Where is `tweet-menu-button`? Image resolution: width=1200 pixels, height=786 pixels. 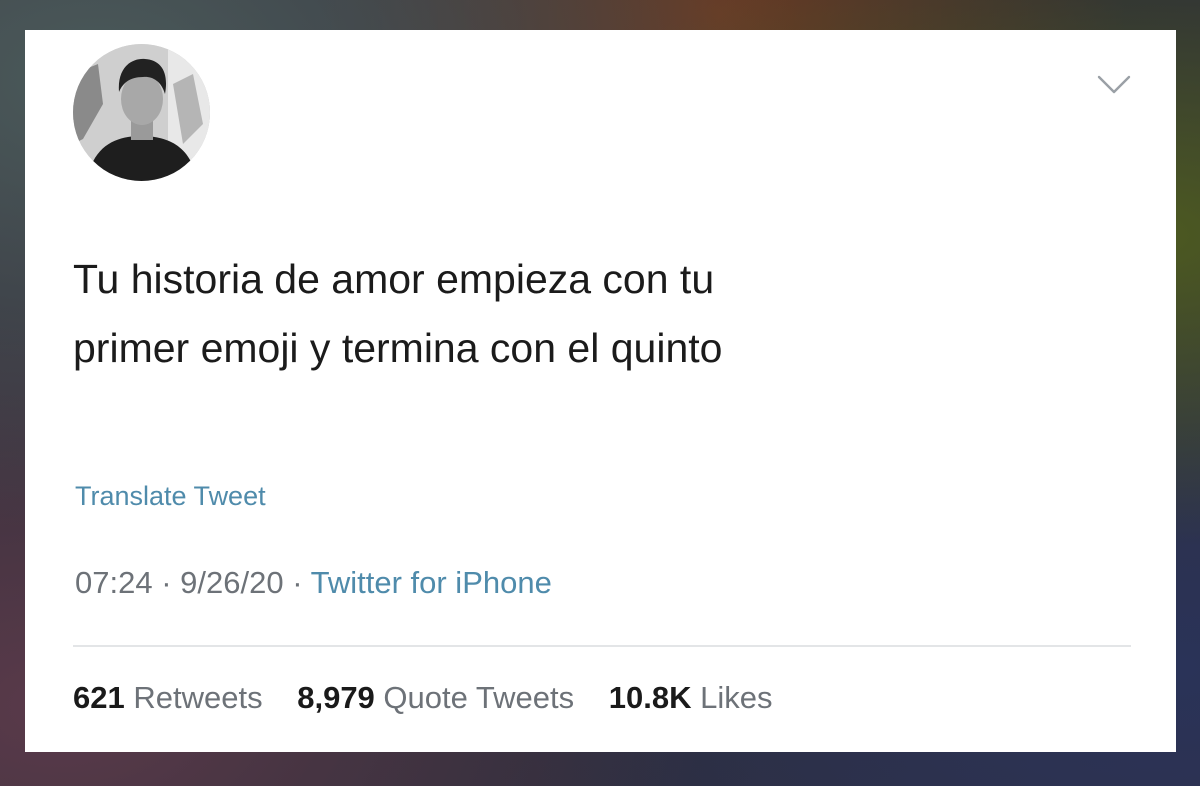
tweet-menu-button is located at coordinates (1114, 85).